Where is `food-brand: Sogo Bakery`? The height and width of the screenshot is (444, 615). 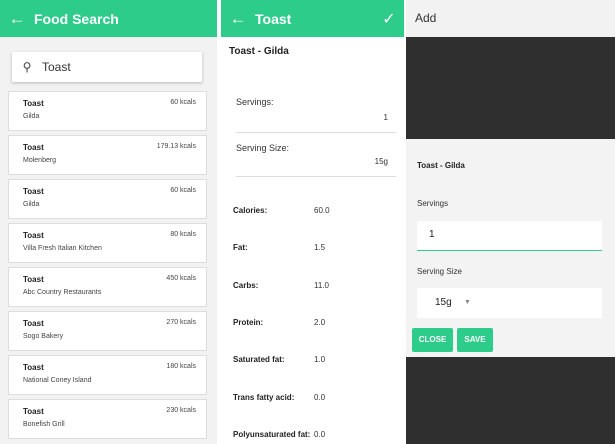 food-brand: Sogo Bakery is located at coordinates (43, 336).